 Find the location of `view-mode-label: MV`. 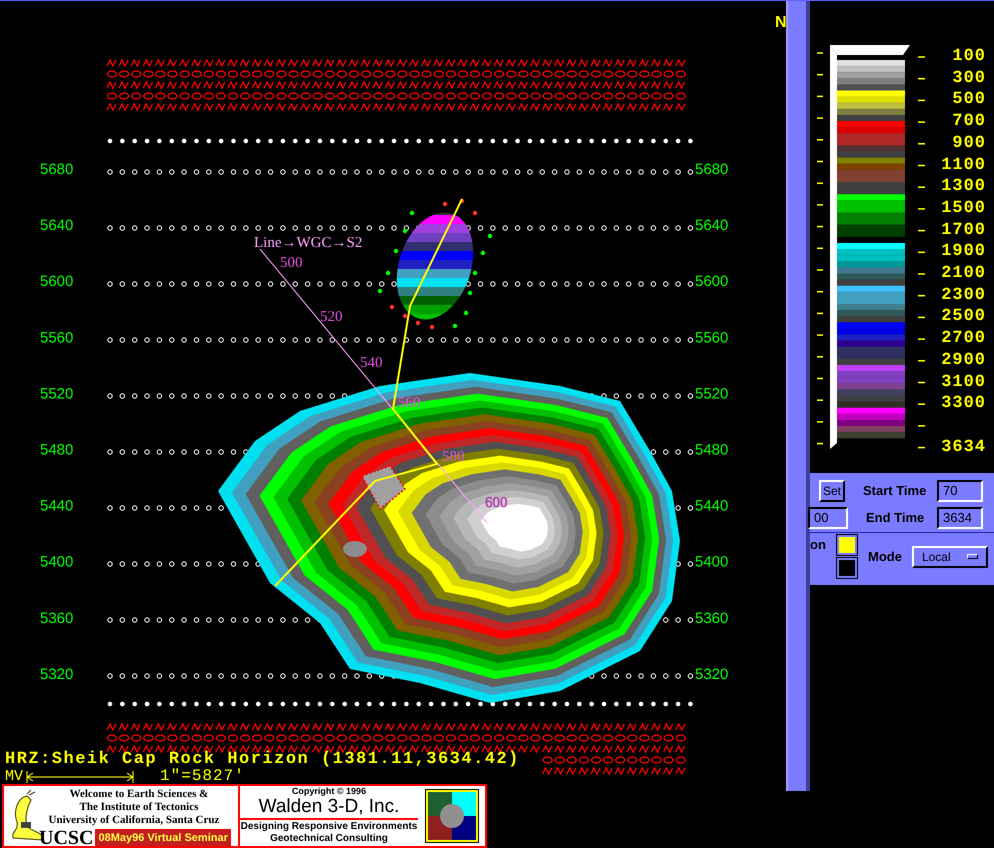

view-mode-label: MV is located at coordinates (14, 776).